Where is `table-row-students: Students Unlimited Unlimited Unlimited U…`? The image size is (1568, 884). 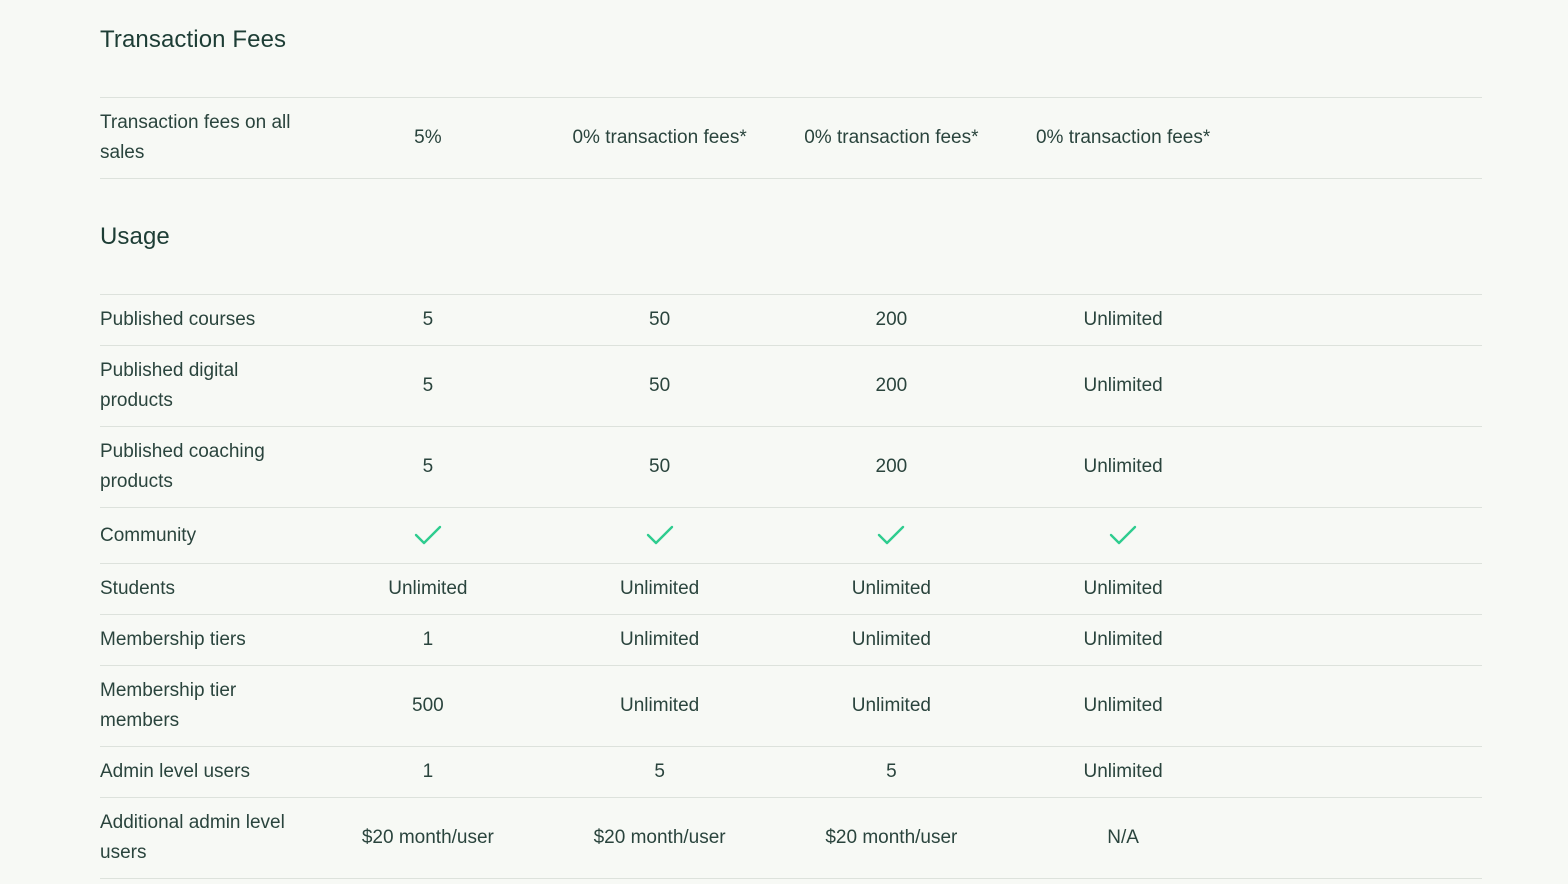 table-row-students: Students Unlimited Unlimited Unlimited U… is located at coordinates (791, 589).